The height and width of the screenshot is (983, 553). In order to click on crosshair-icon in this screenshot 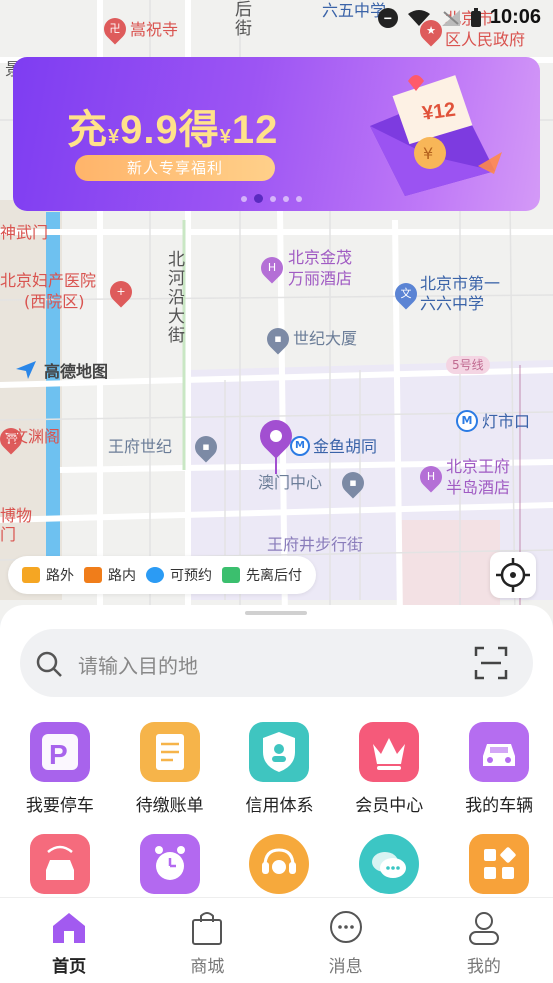, I will do `click(513, 575)`.